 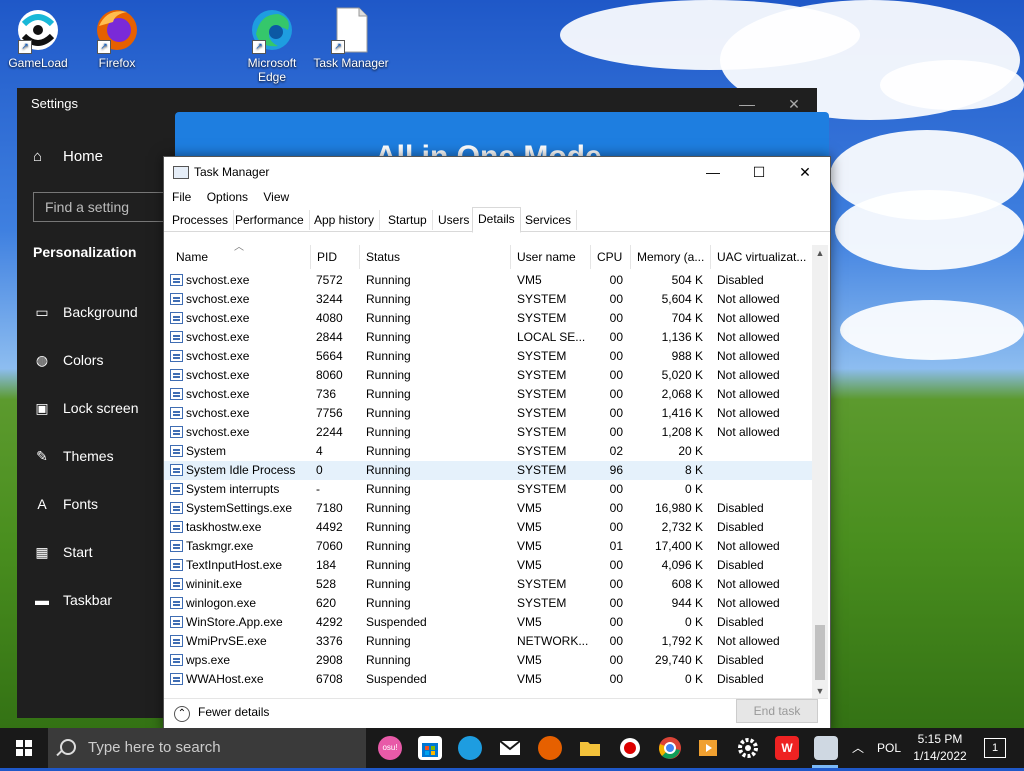 I want to click on tab-processes: Processes, so click(x=201, y=220).